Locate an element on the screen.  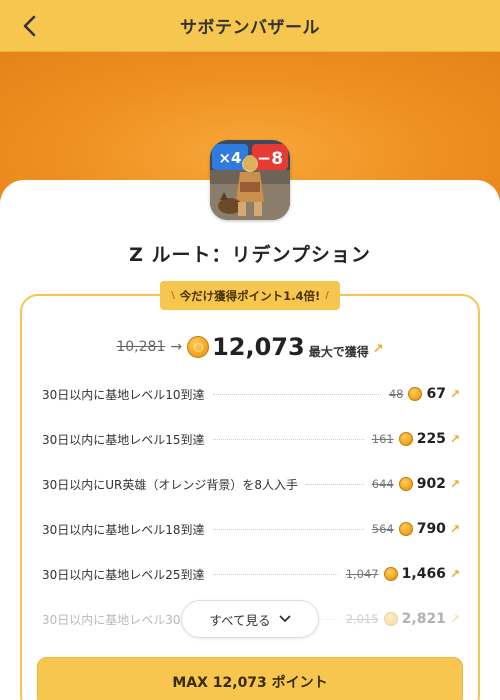
task-new-points: 2,821 is located at coordinates (423, 619).